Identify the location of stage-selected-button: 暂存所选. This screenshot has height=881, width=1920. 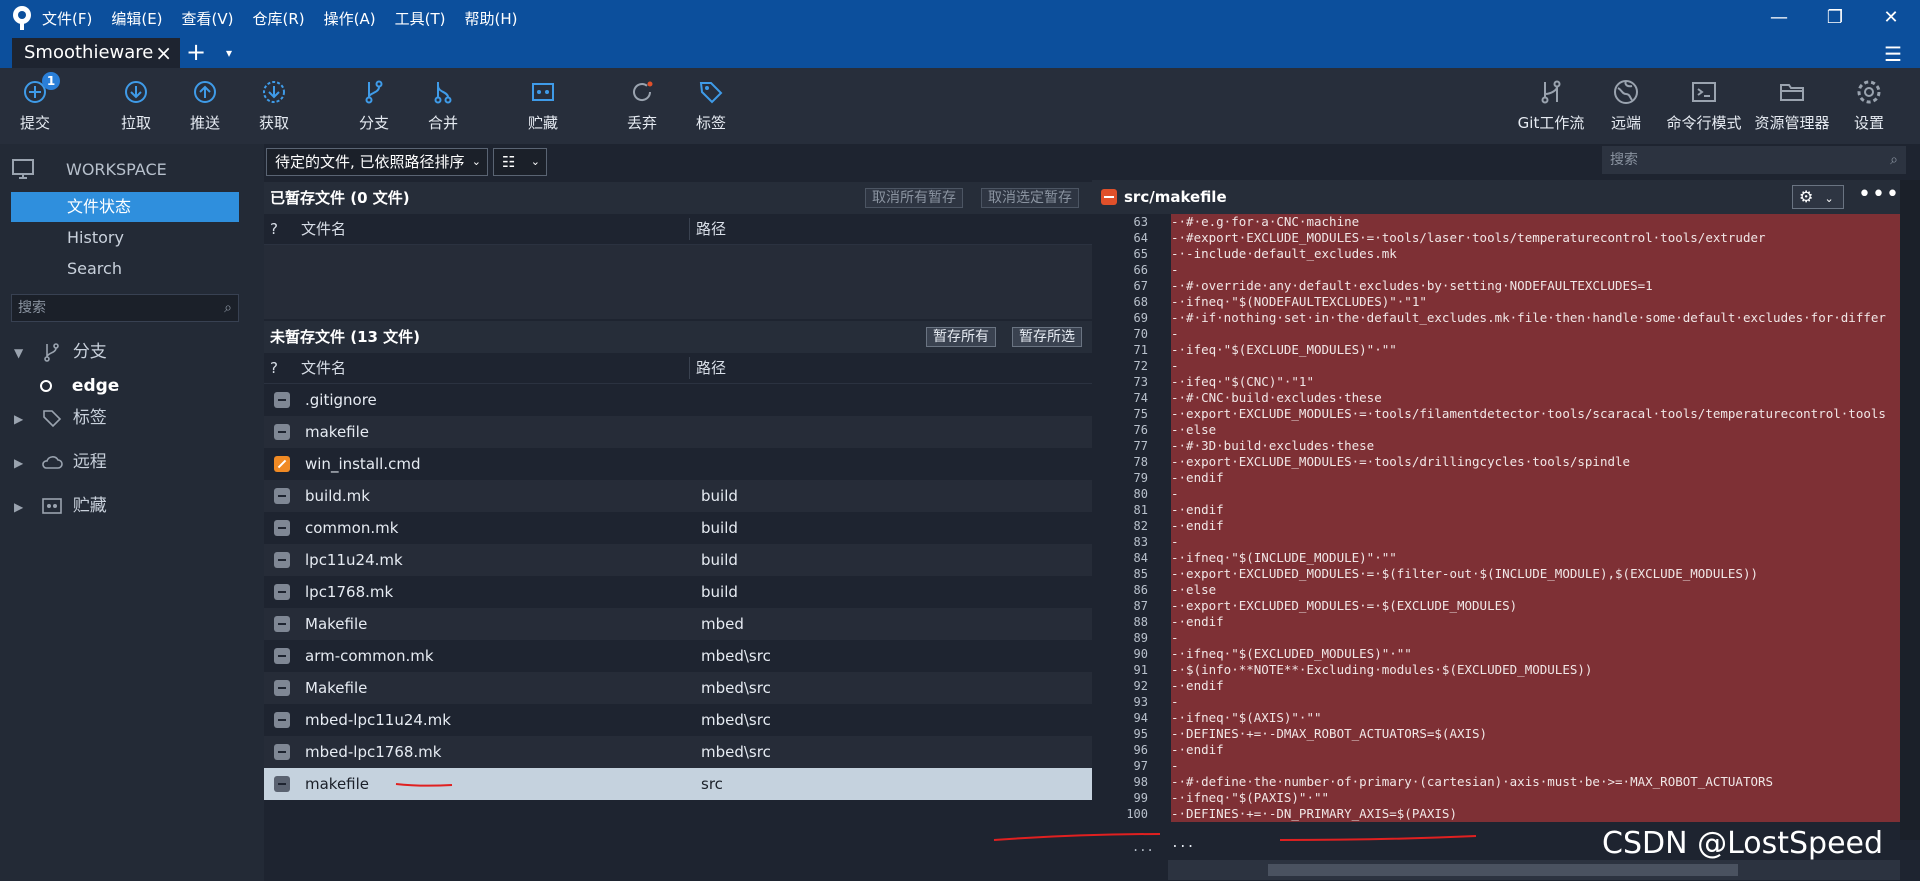
(1047, 337).